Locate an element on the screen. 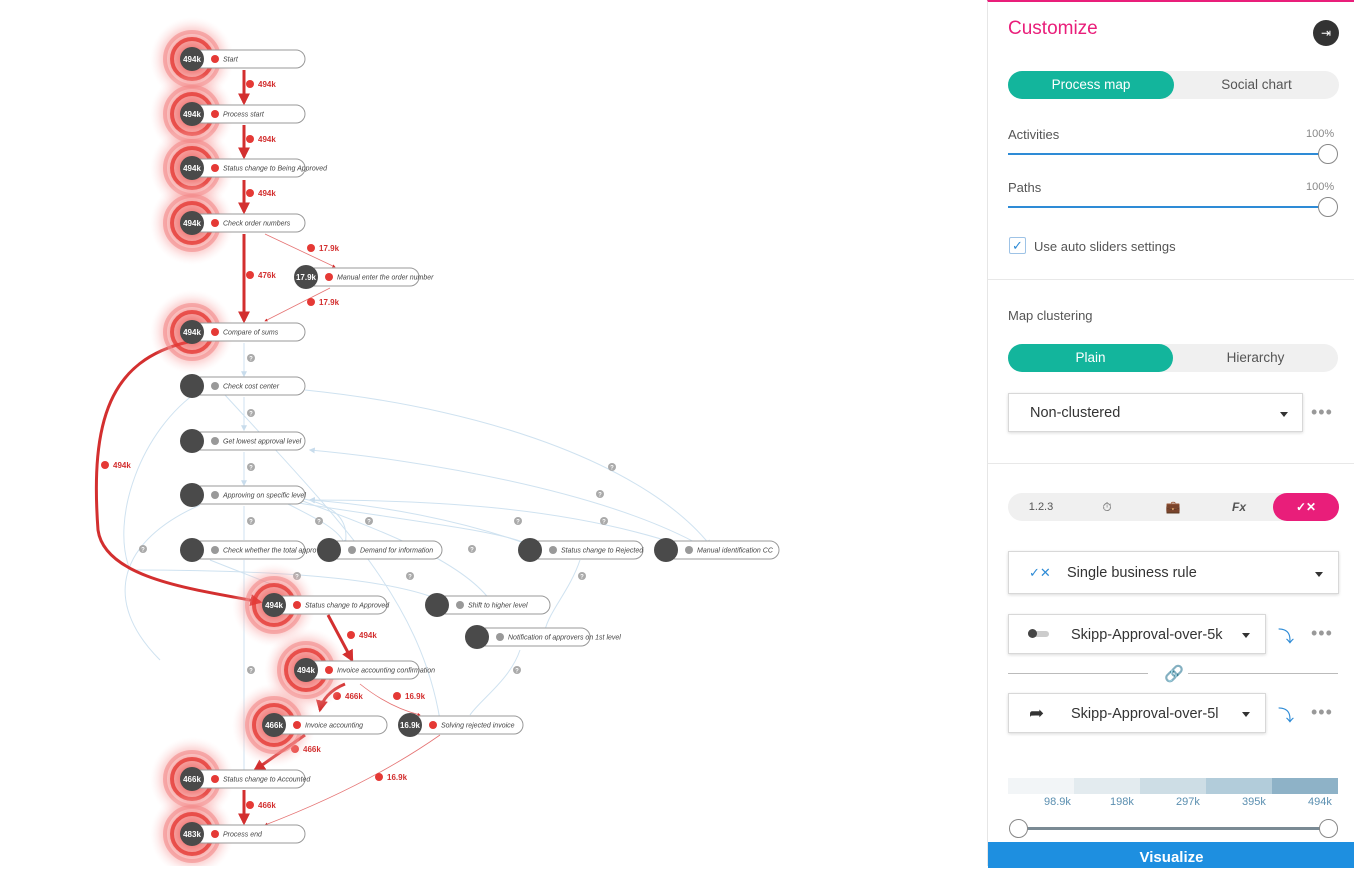 Image resolution: width=1354 pixels, height=874 pixels. node-label: Process end is located at coordinates (243, 835).